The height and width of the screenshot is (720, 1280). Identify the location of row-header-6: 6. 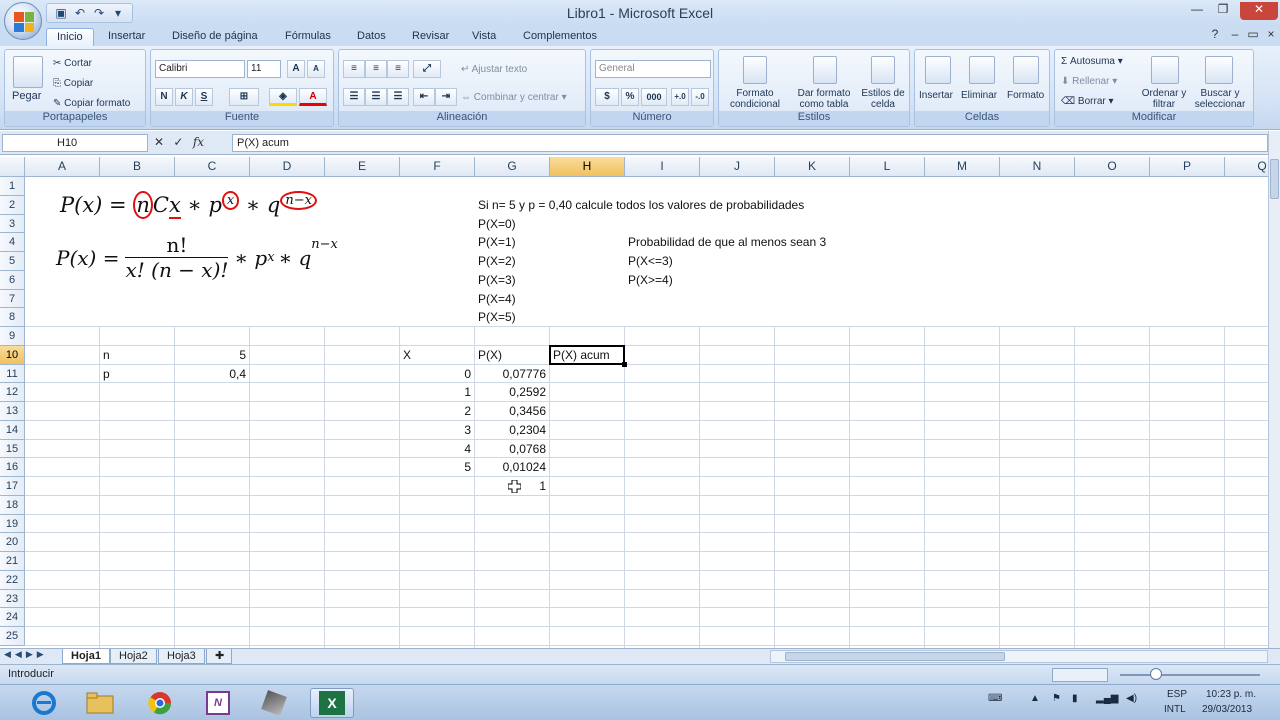
(12, 280).